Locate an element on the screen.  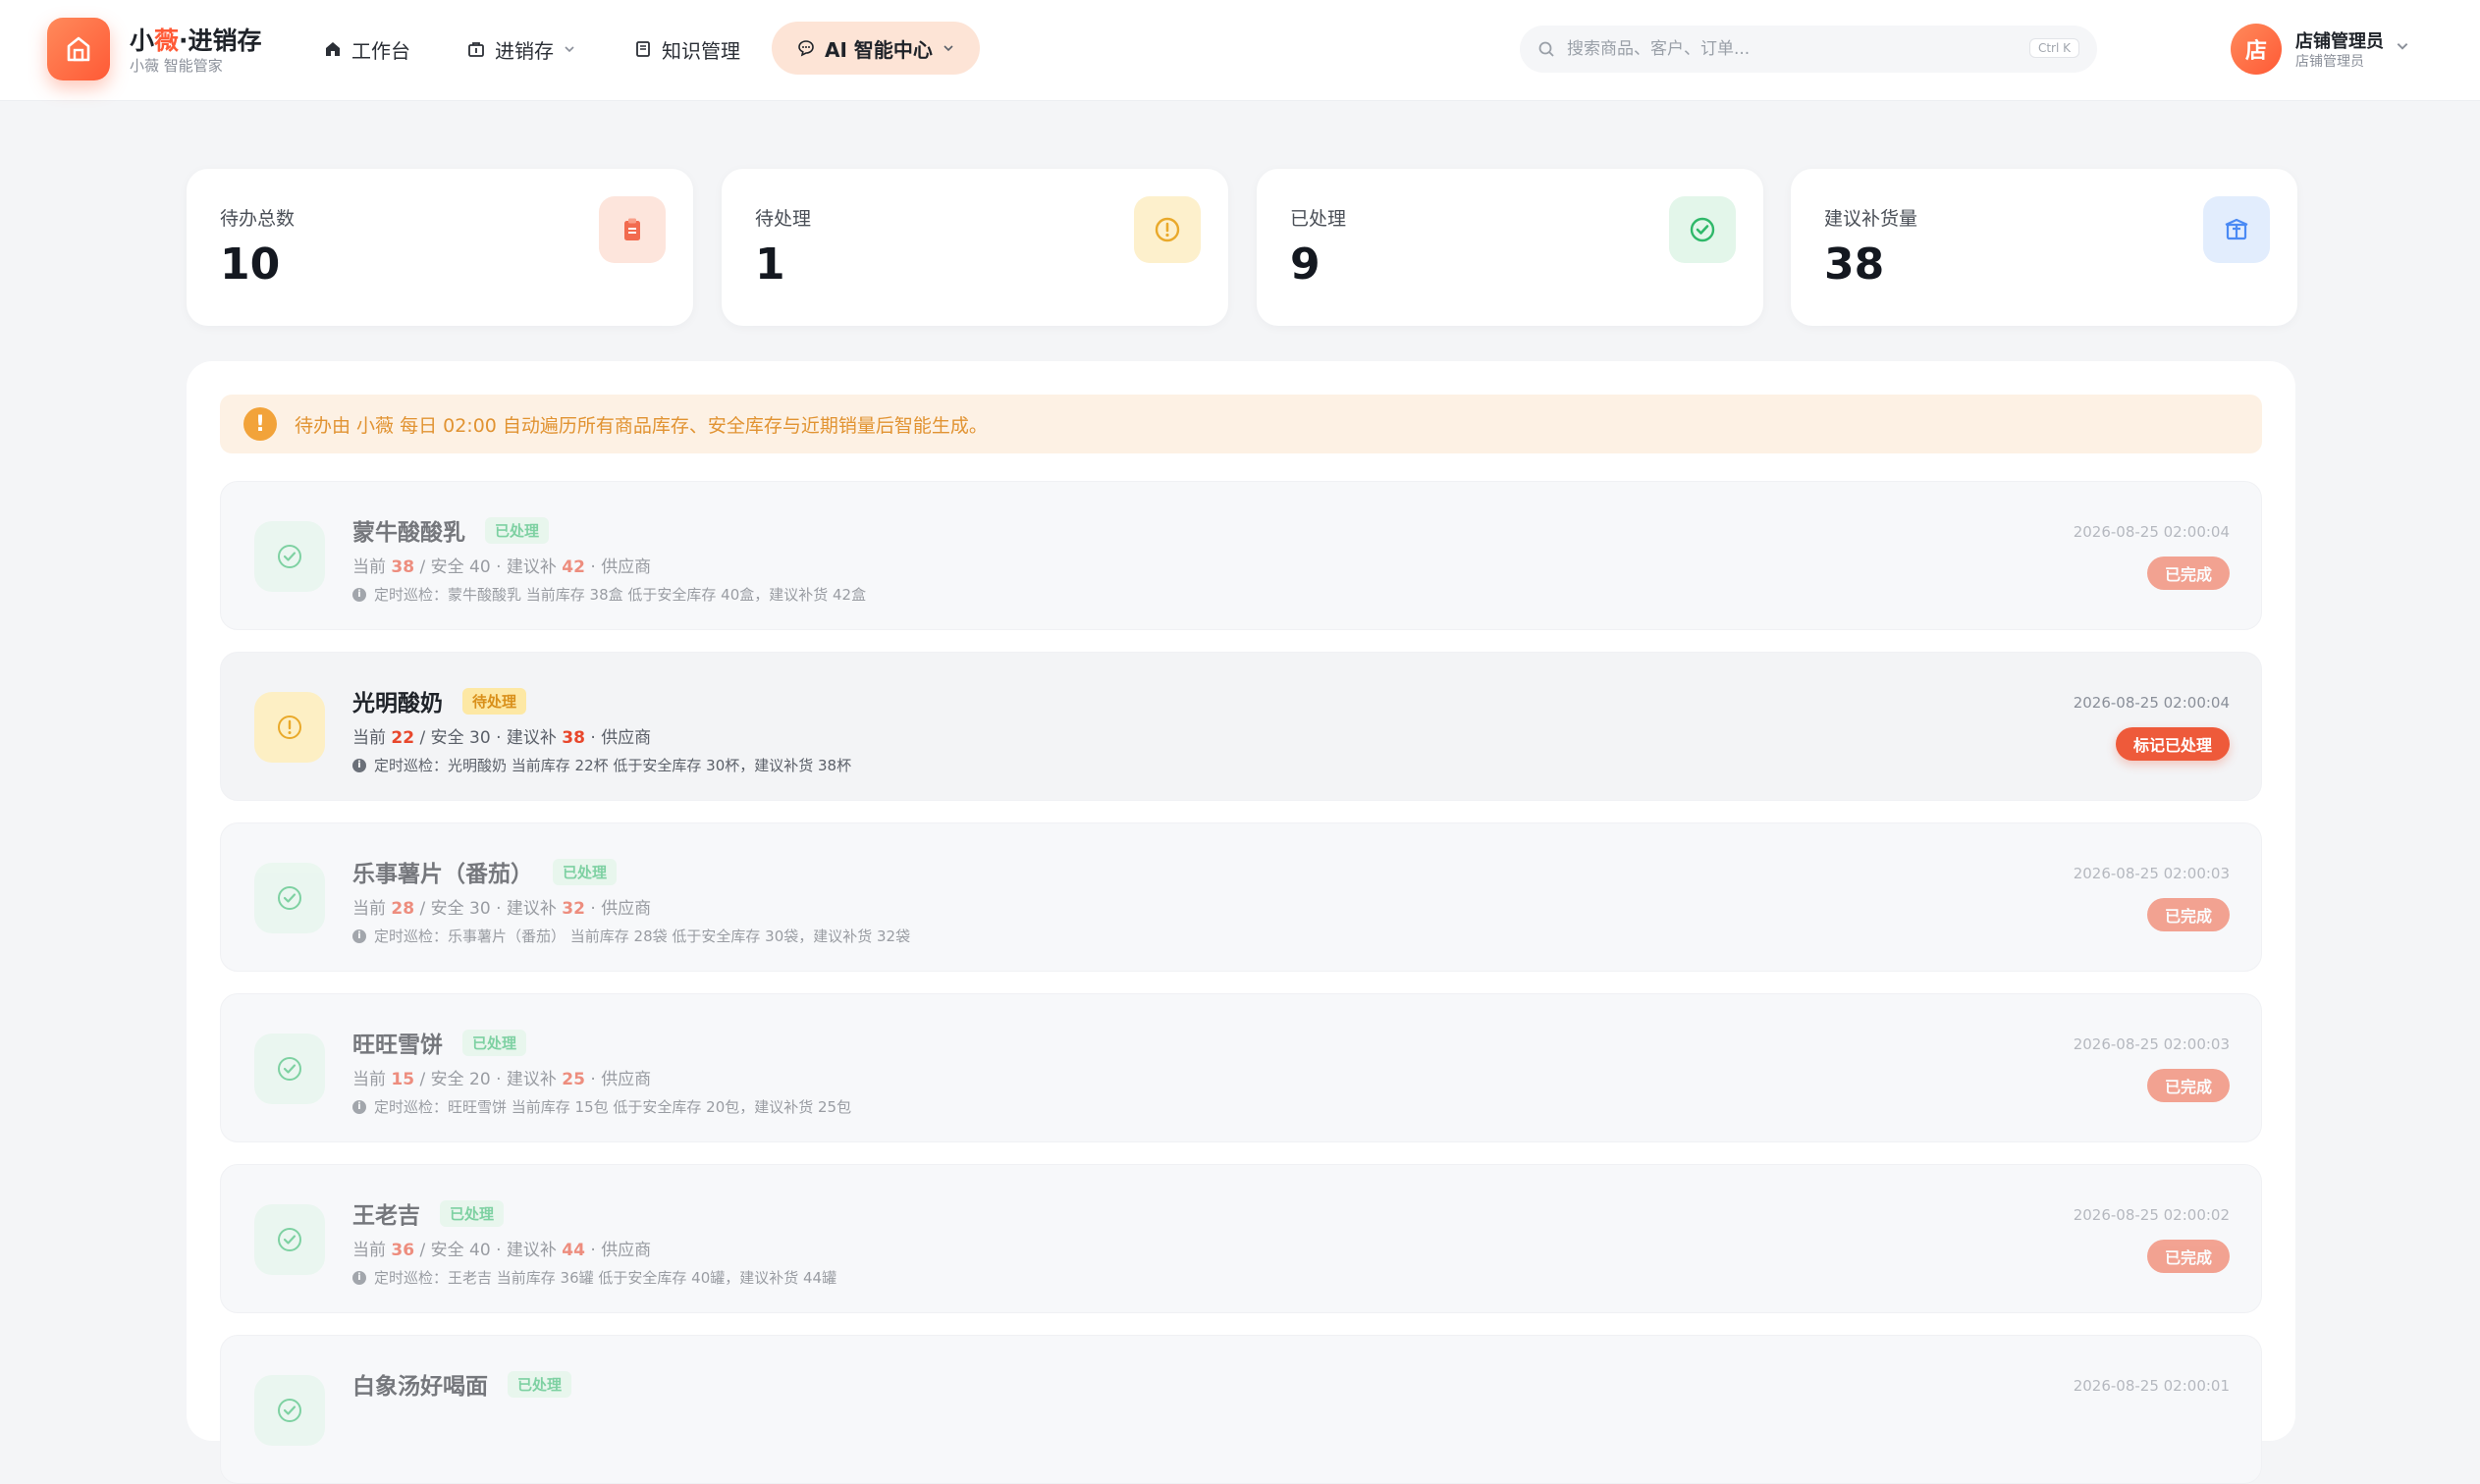
stat-value: 38 is located at coordinates (1854, 264).